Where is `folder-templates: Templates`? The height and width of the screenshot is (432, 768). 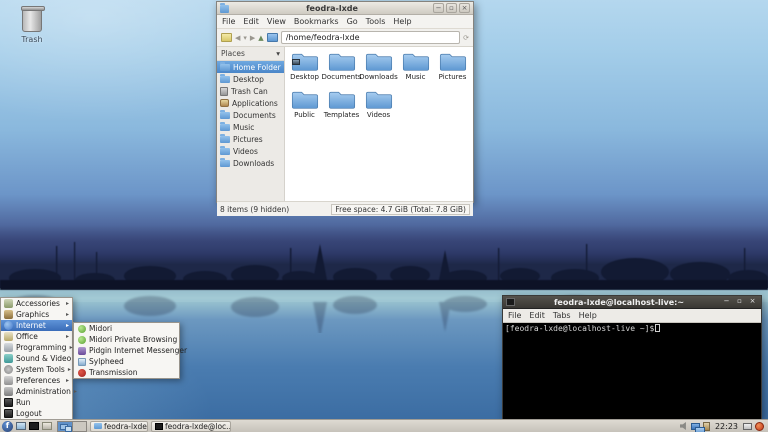
folder-templates: Templates is located at coordinates (341, 107).